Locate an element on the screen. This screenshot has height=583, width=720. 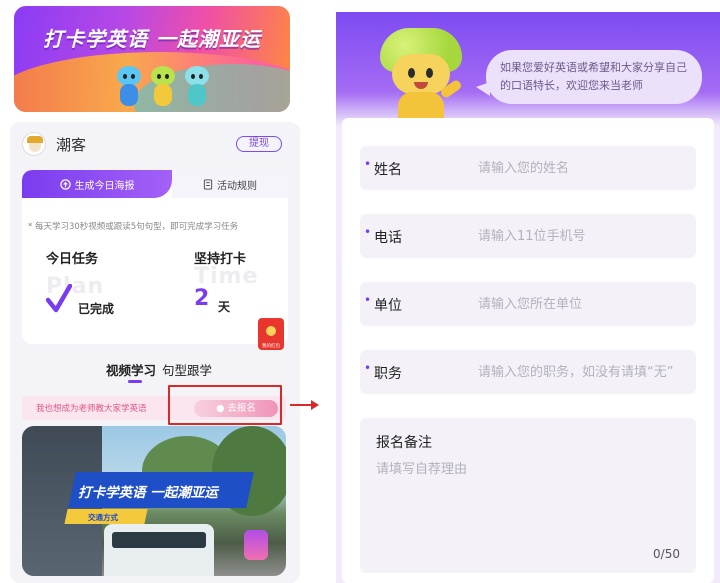
tab-generate-poster: 生成今日海报 is located at coordinates (97, 184).